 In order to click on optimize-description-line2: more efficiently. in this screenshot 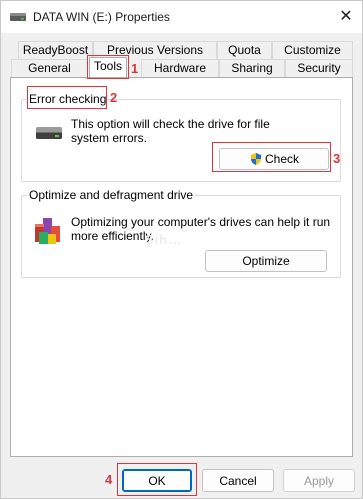, I will do `click(112, 236)`.